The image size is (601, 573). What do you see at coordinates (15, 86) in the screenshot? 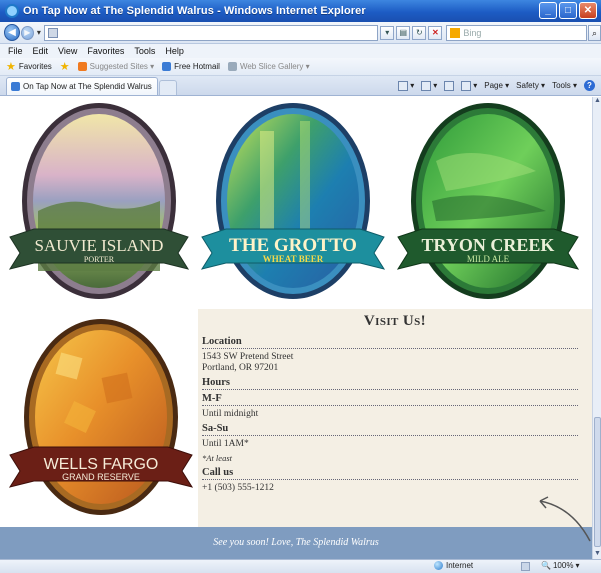
I see `tab-page-icon` at bounding box center [15, 86].